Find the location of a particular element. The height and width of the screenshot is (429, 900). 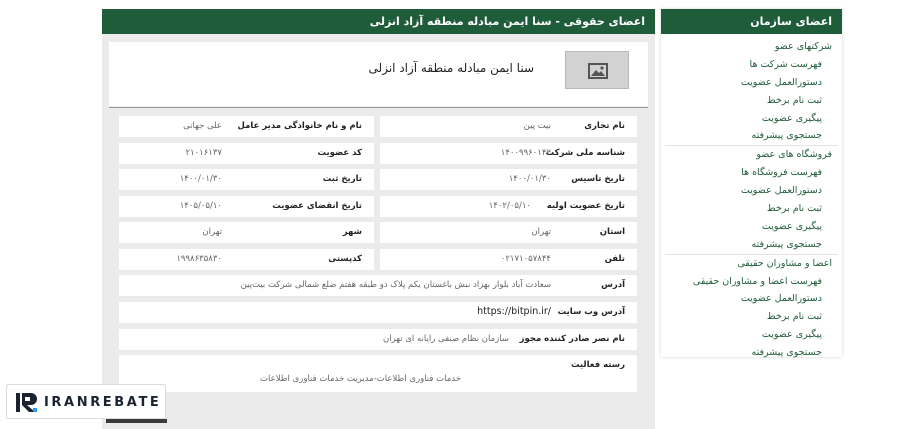

image-placeholder-icon is located at coordinates (598, 71).